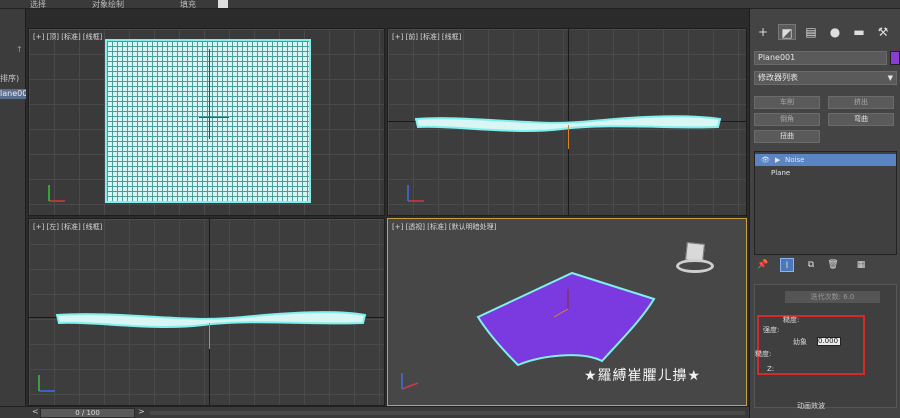  What do you see at coordinates (825, 203) in the screenshot?
I see `modifier-stack: 👁 ▶ Noise Plane` at bounding box center [825, 203].